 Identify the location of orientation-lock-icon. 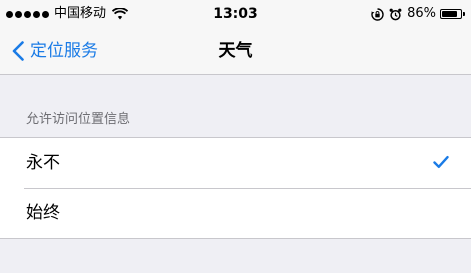
(377, 14).